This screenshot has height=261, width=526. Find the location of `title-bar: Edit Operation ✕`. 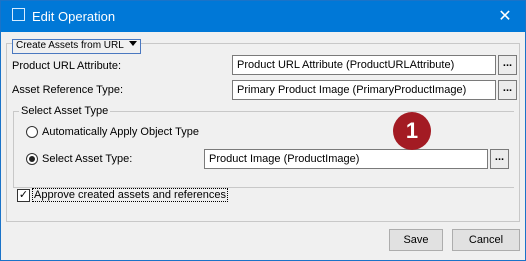

title-bar: Edit Operation ✕ is located at coordinates (263, 16).